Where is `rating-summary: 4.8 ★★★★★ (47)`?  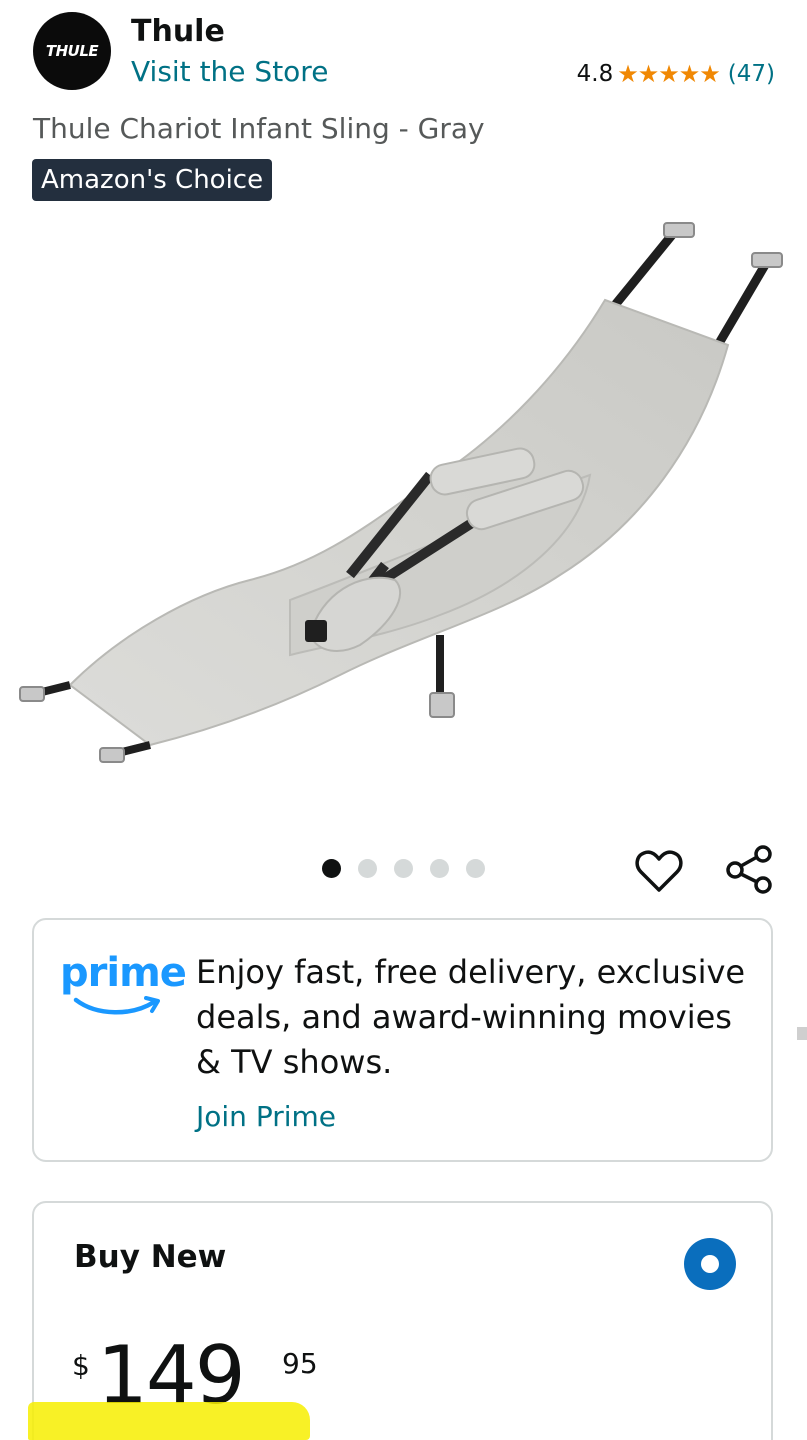
rating-summary: 4.8 ★★★★★ (47) is located at coordinates (676, 74).